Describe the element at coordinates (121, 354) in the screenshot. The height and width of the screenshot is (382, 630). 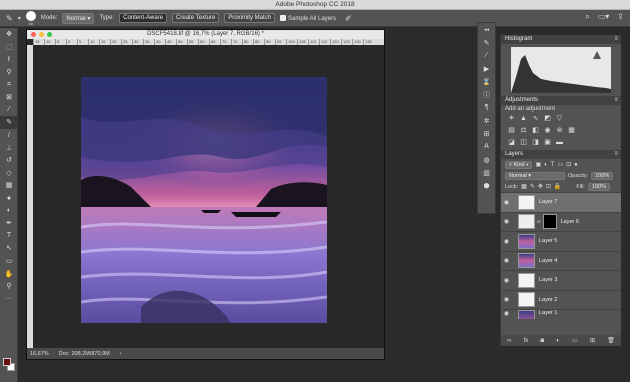
I see `status-chevron-icon: ›` at that location.